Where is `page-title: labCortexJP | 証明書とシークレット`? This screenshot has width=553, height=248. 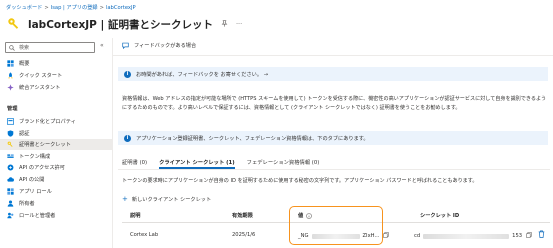 page-title: labCortexJP | 証明書とシークレット is located at coordinates (120, 24).